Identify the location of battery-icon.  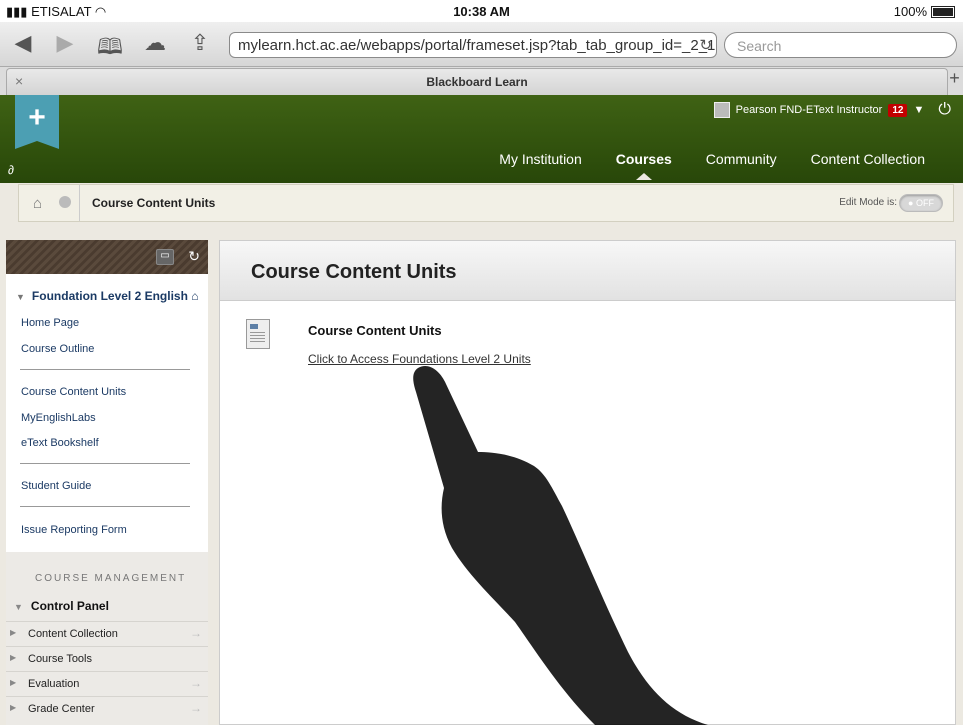
(943, 11).